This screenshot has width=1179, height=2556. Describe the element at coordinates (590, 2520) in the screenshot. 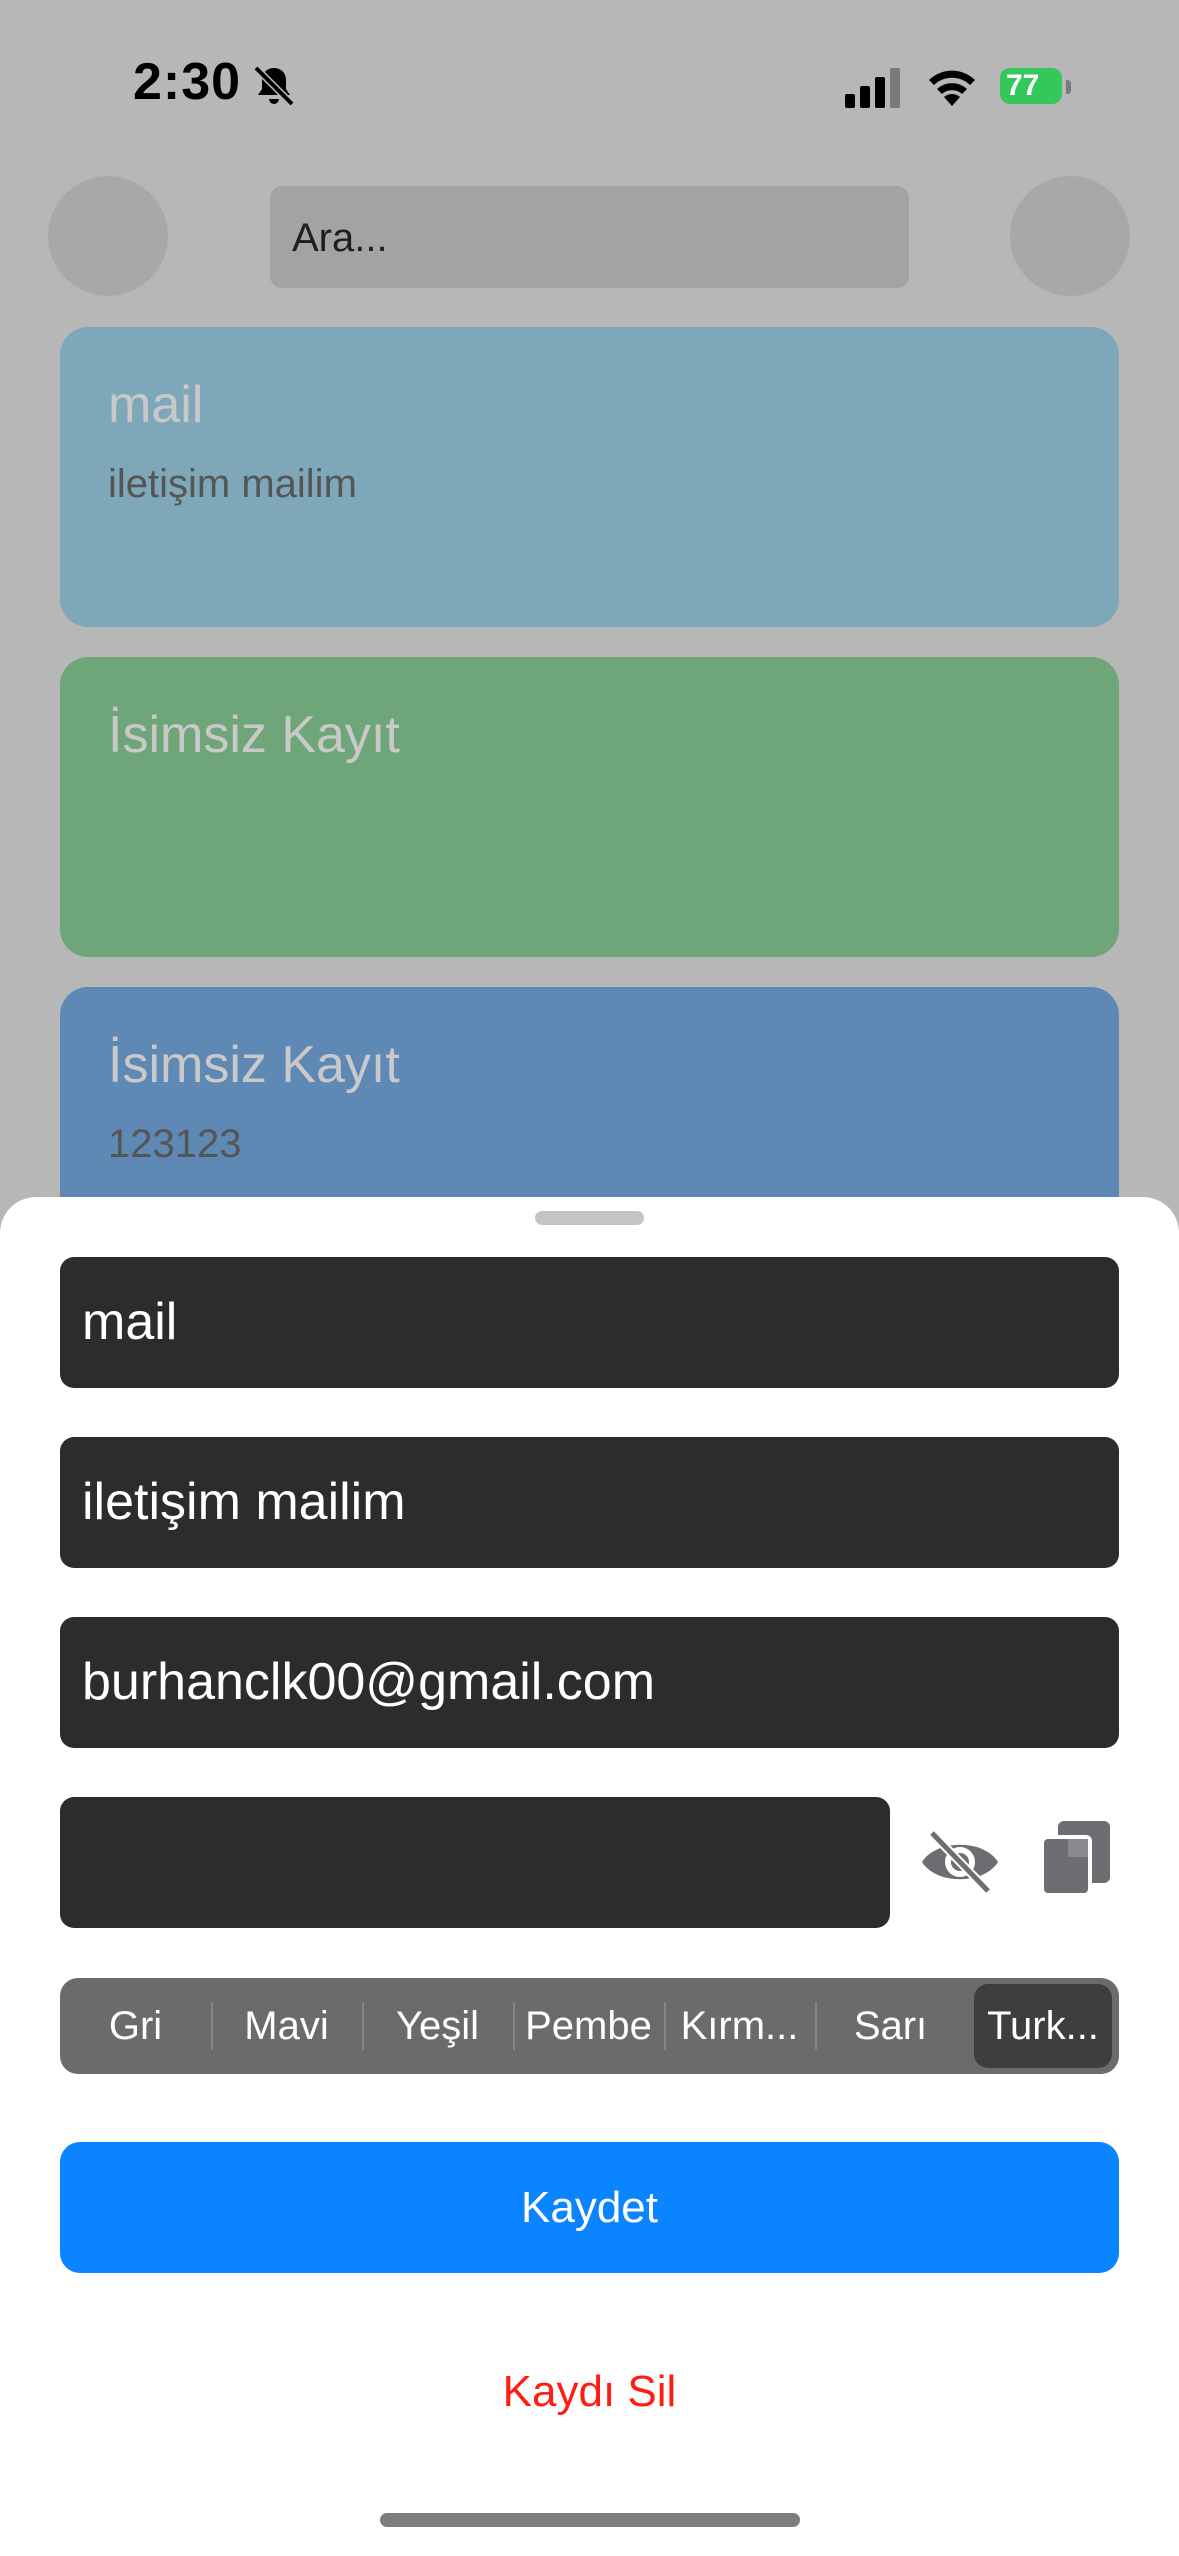

I see `home-indicator` at that location.